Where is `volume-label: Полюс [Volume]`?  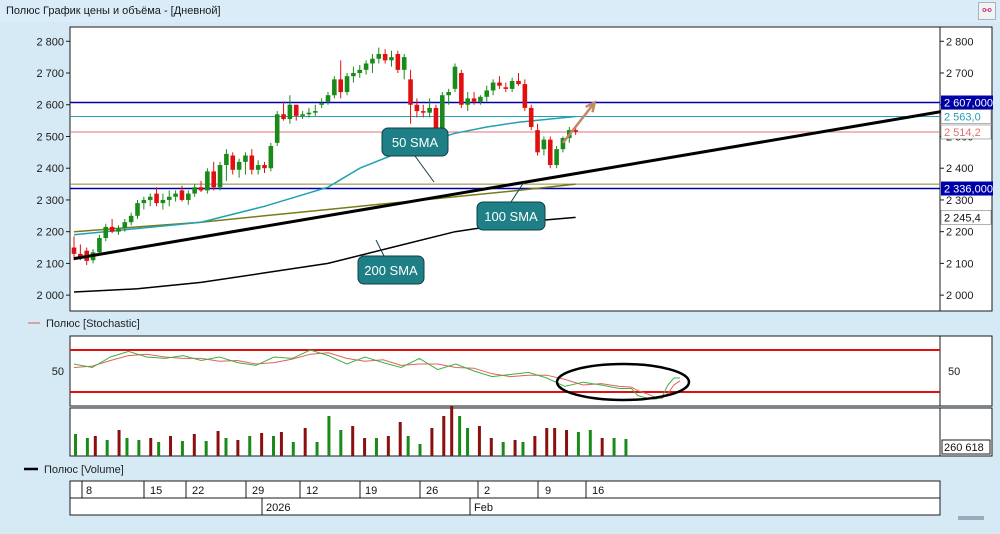 volume-label: Полюс [Volume] is located at coordinates (84, 470).